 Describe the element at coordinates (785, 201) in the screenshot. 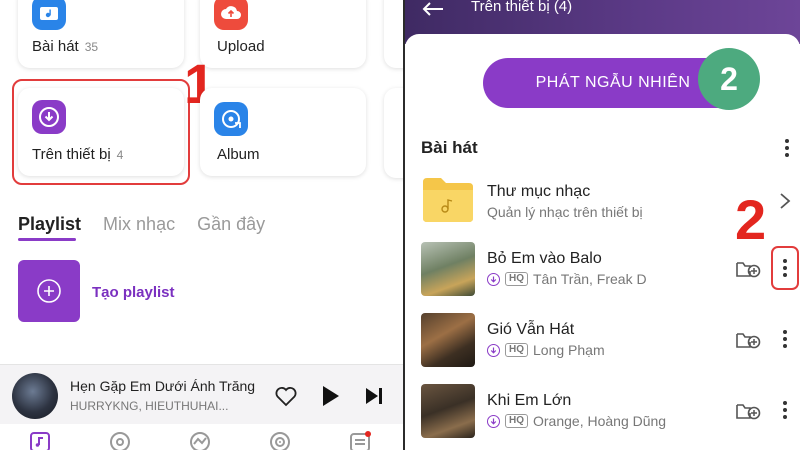

I see `chevron-right-icon` at that location.